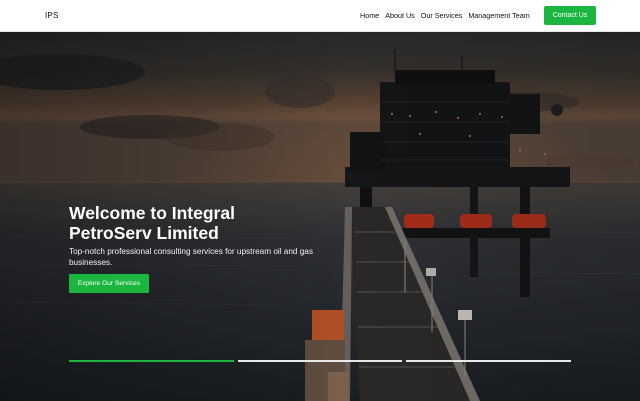 This screenshot has height=401, width=640. What do you see at coordinates (498, 15) in the screenshot?
I see `nav-link-management-team: Management Team` at bounding box center [498, 15].